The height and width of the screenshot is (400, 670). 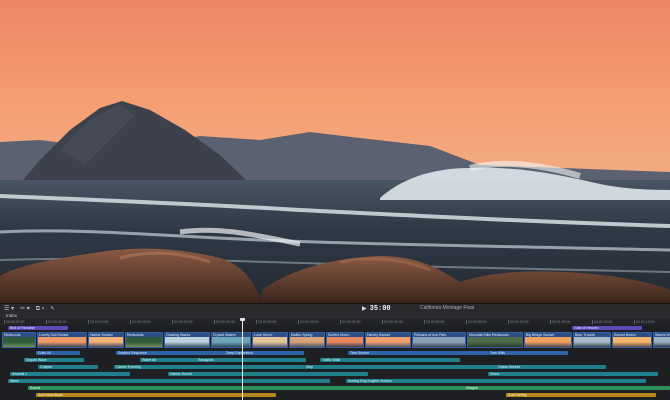 I want to click on audio-clip: Glacier Evening, so click(x=209, y=367).